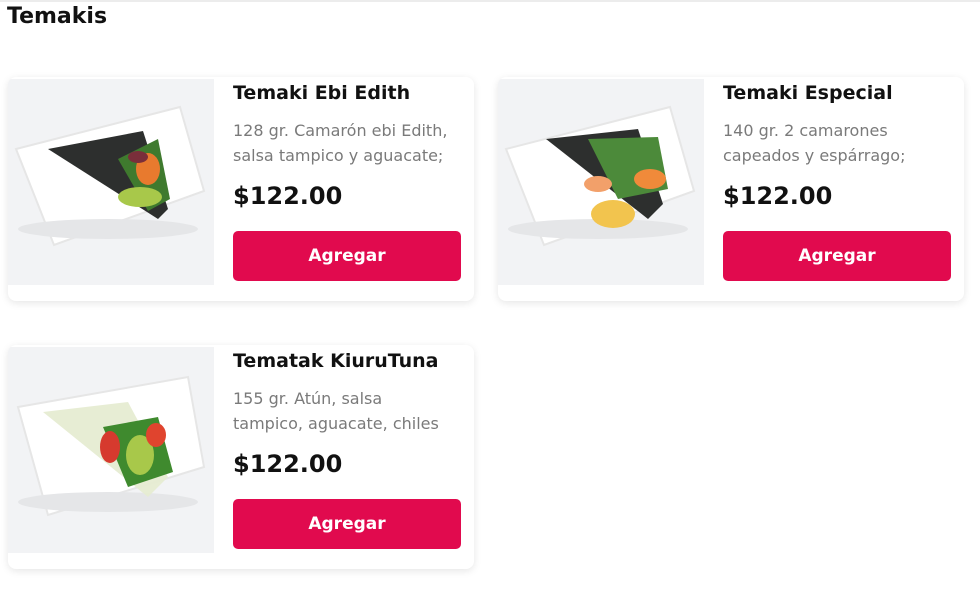 The image size is (980, 613). I want to click on description-line: tampico, aguacate, chiles, so click(336, 423).